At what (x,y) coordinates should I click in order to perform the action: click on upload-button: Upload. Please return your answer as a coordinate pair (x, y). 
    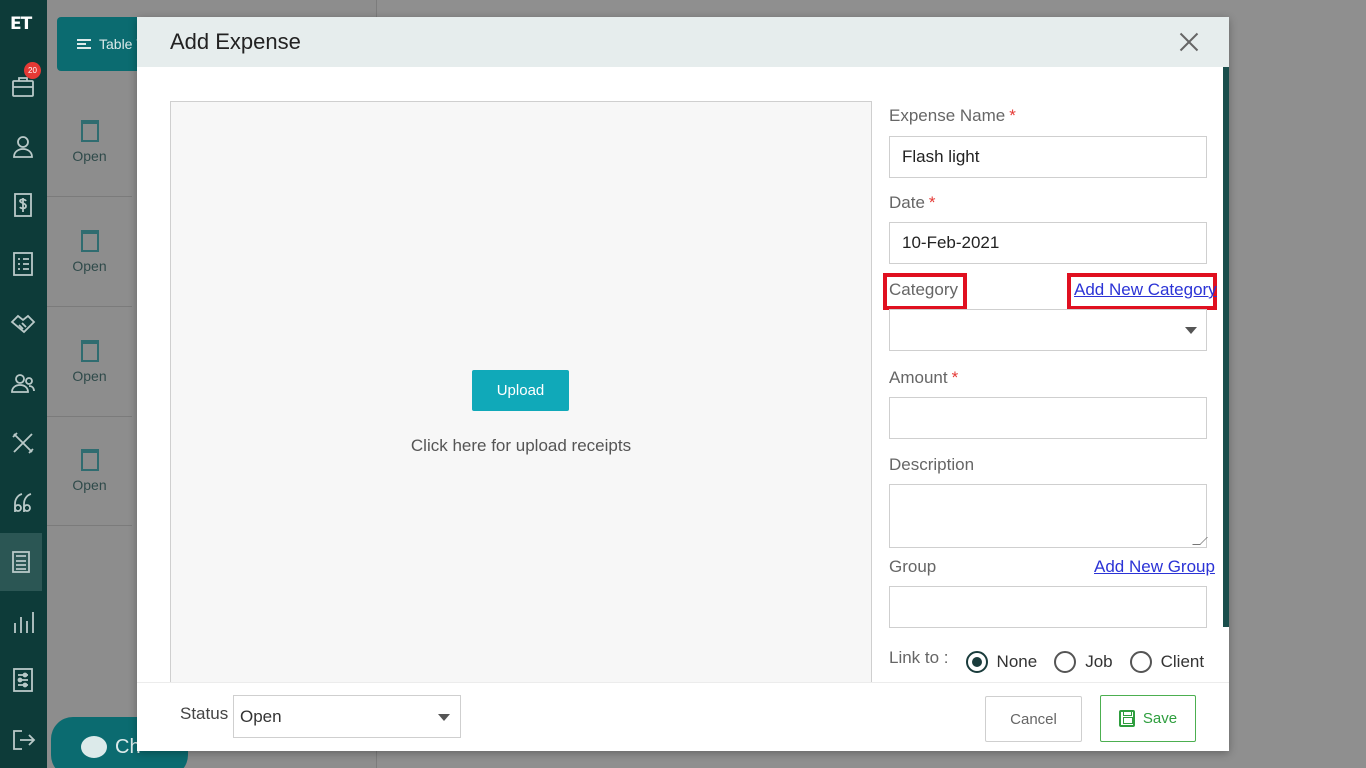
    Looking at the image, I should click on (520, 390).